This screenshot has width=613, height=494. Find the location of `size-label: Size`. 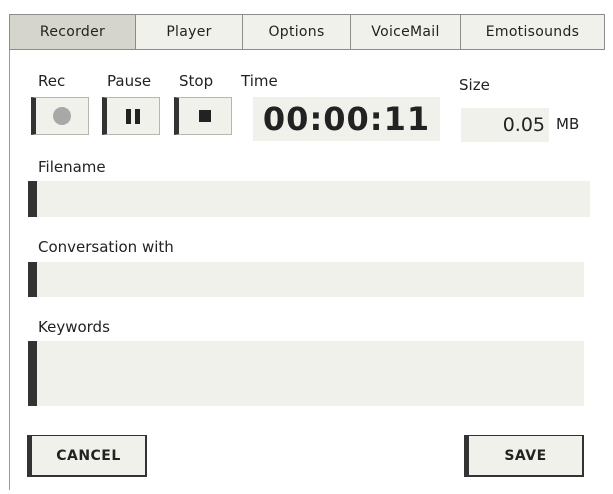

size-label: Size is located at coordinates (474, 85).